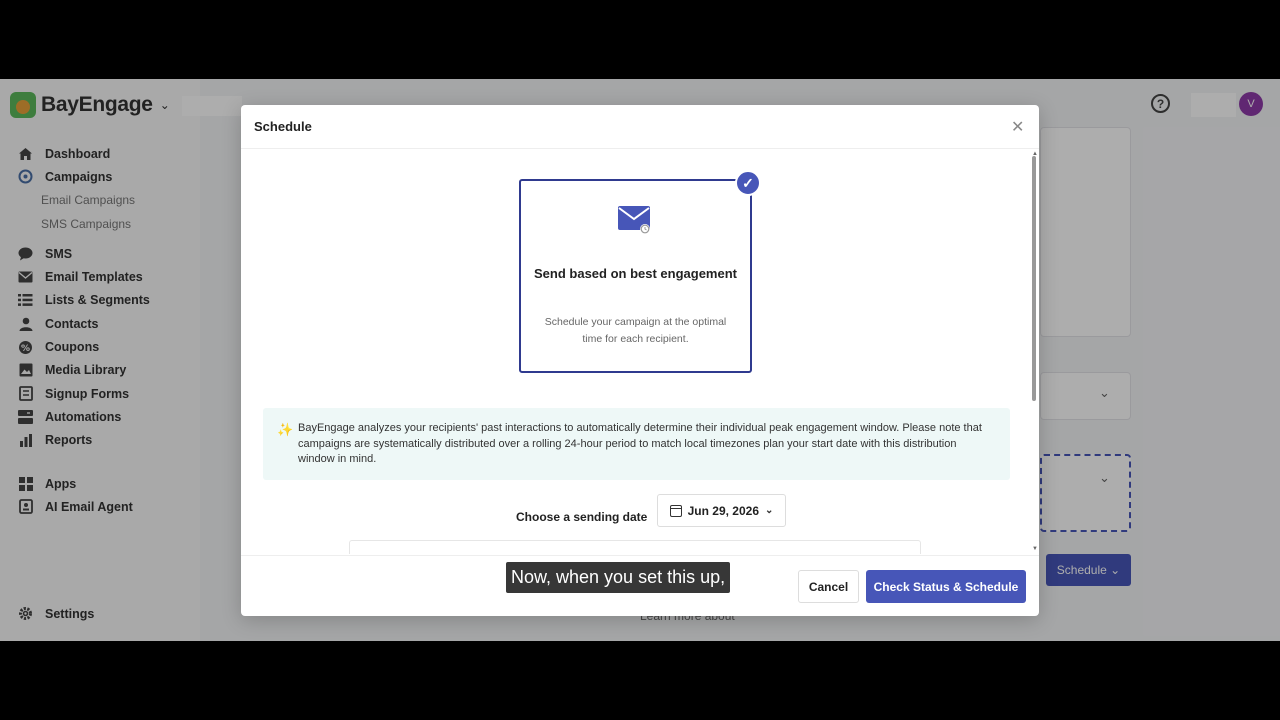 The height and width of the screenshot is (720, 1280). Describe the element at coordinates (769, 510) in the screenshot. I see `chevron-down-icon: ⌄` at that location.